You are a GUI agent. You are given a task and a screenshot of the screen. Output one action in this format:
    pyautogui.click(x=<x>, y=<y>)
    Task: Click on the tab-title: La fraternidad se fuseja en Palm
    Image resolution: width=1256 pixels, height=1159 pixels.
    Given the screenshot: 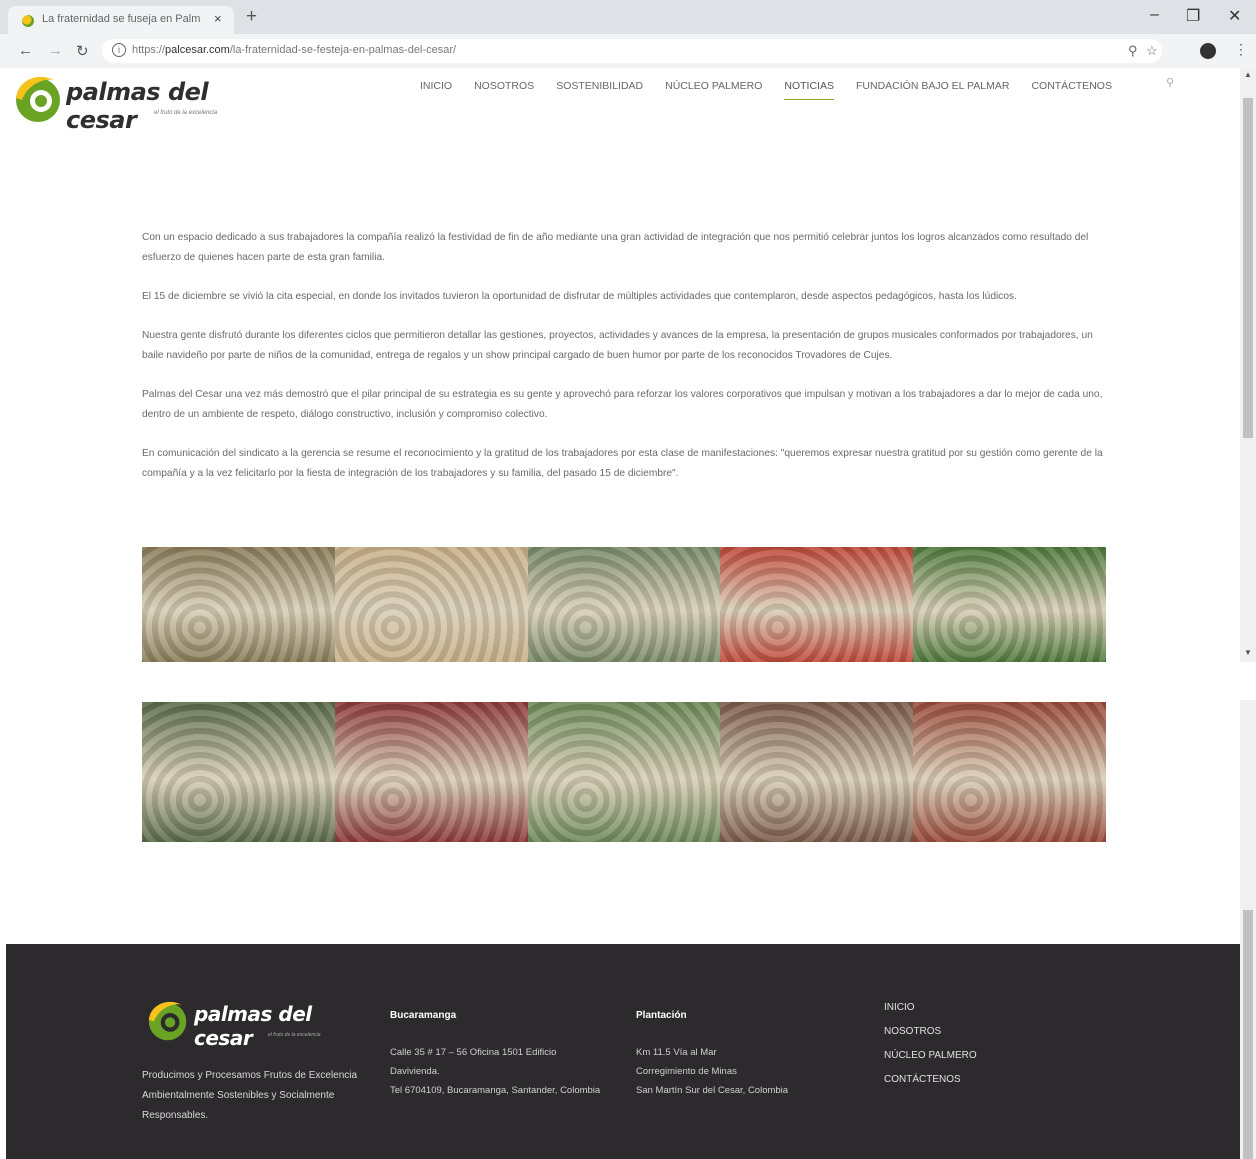 What is the action you would take?
    pyautogui.click(x=121, y=19)
    